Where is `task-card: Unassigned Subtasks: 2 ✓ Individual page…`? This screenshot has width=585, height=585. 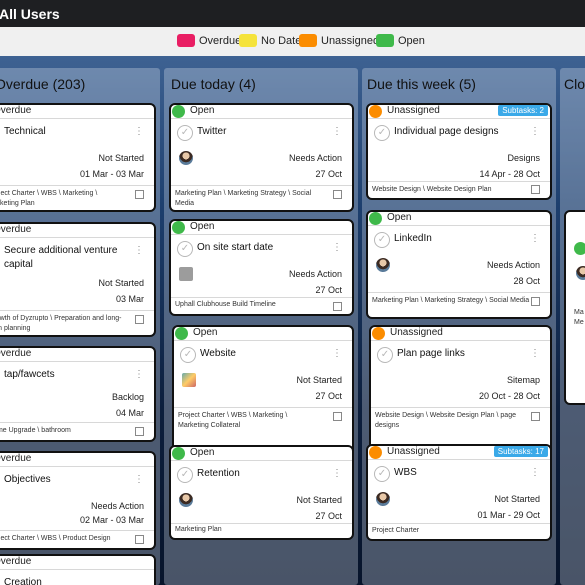
task-card: Unassigned Subtasks: 2 ✓ Individual page… is located at coordinates (459, 151).